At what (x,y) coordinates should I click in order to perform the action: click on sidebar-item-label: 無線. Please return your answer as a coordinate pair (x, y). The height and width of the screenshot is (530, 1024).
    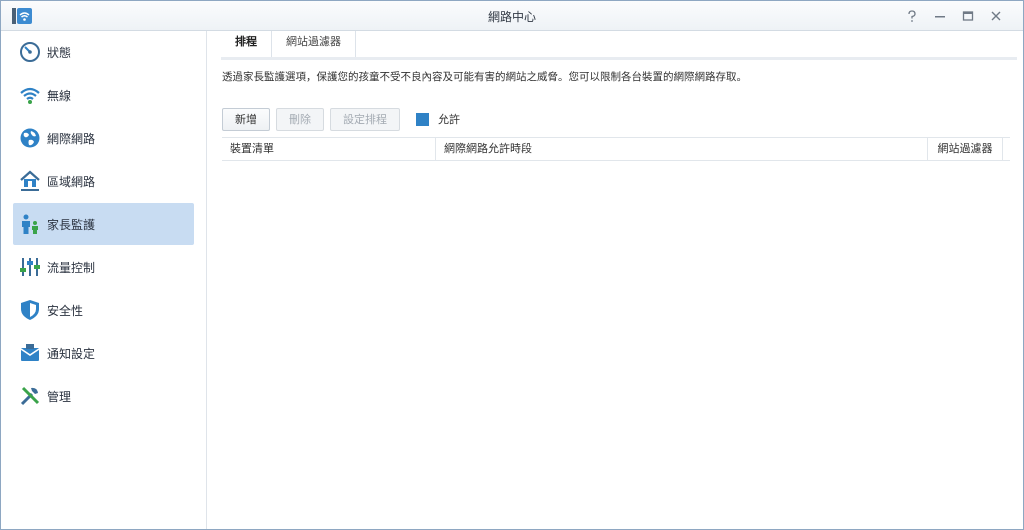
    Looking at the image, I should click on (59, 95).